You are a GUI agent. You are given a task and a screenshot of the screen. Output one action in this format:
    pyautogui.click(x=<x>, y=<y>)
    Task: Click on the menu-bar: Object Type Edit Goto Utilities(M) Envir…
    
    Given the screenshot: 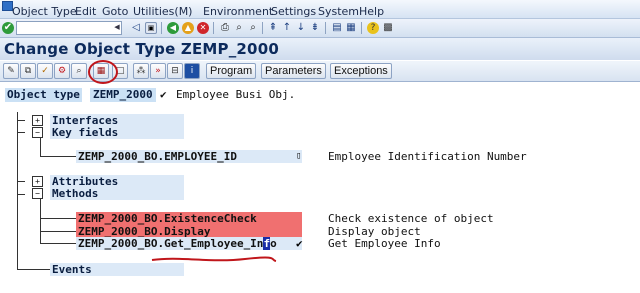 What is the action you would take?
    pyautogui.click(x=320, y=9)
    